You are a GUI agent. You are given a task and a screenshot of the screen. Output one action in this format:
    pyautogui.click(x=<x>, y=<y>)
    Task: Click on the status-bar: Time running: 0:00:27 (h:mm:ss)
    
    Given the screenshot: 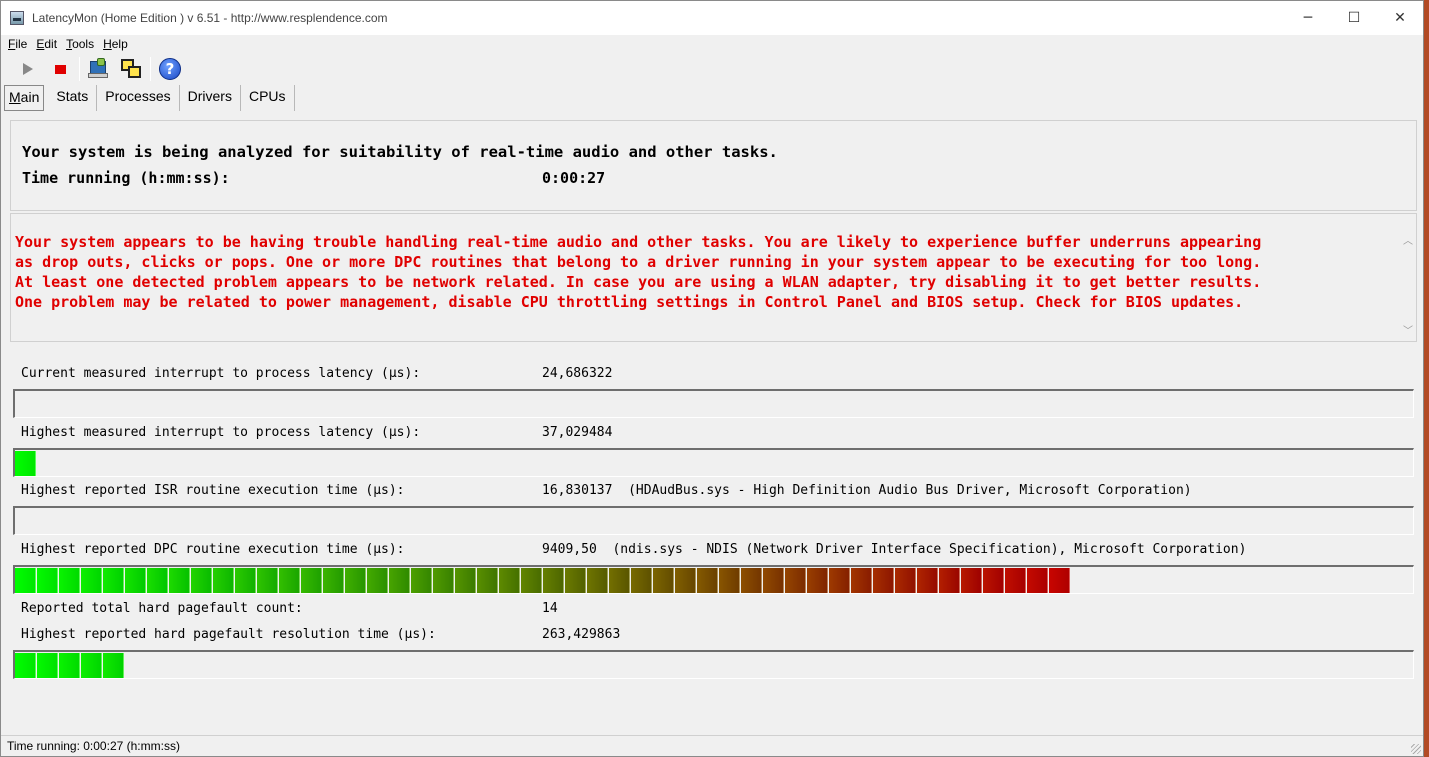 What is the action you would take?
    pyautogui.click(x=712, y=745)
    